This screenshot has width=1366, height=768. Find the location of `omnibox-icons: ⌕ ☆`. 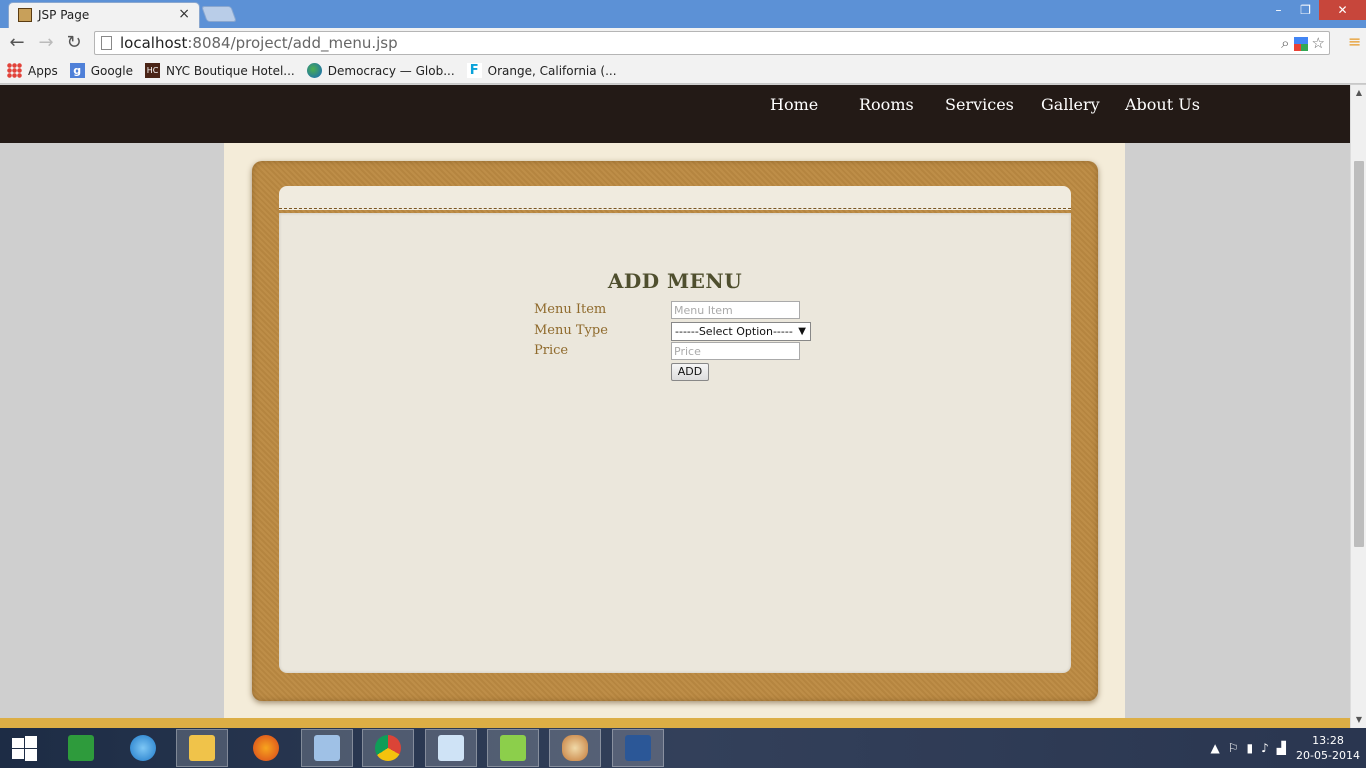

omnibox-icons: ⌕ ☆ is located at coordinates (1303, 43).